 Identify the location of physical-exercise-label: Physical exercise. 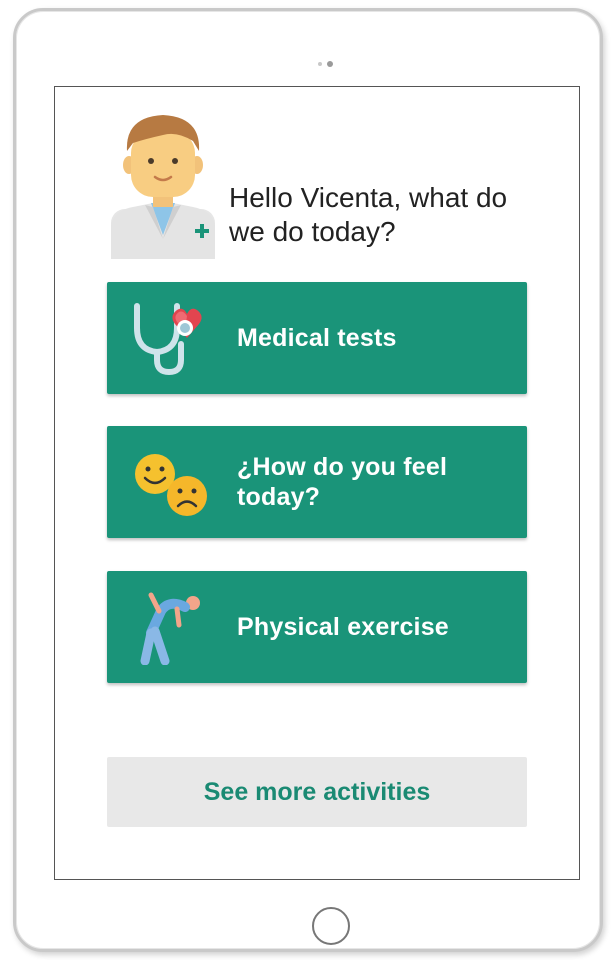
(343, 627).